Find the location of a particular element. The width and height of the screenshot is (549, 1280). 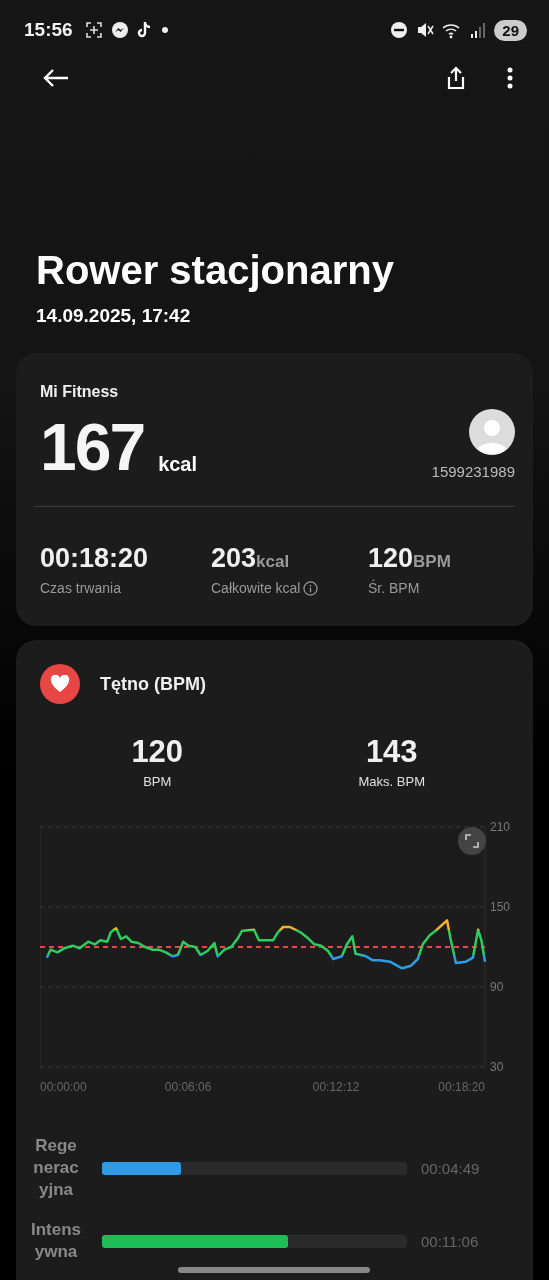

expand-icon is located at coordinates (472, 841).